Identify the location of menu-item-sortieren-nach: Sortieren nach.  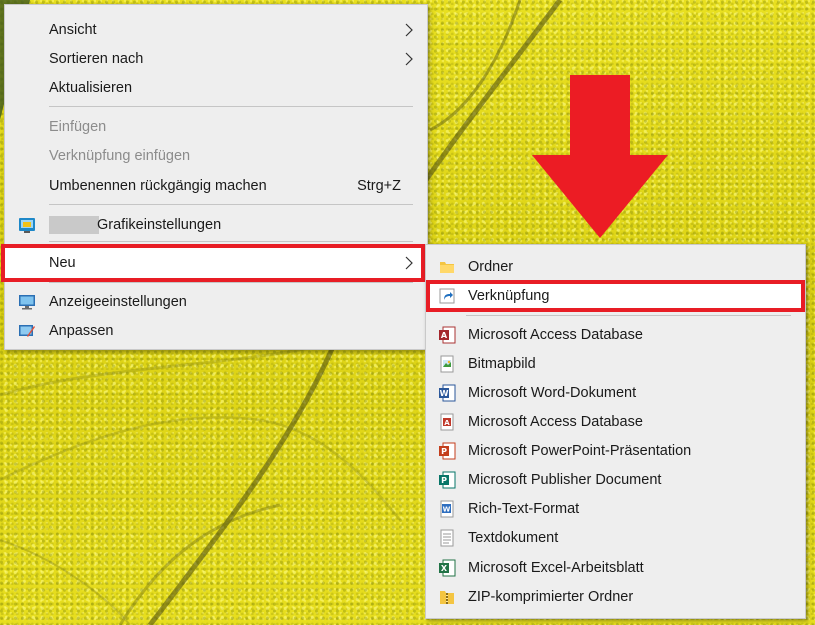
(216, 59).